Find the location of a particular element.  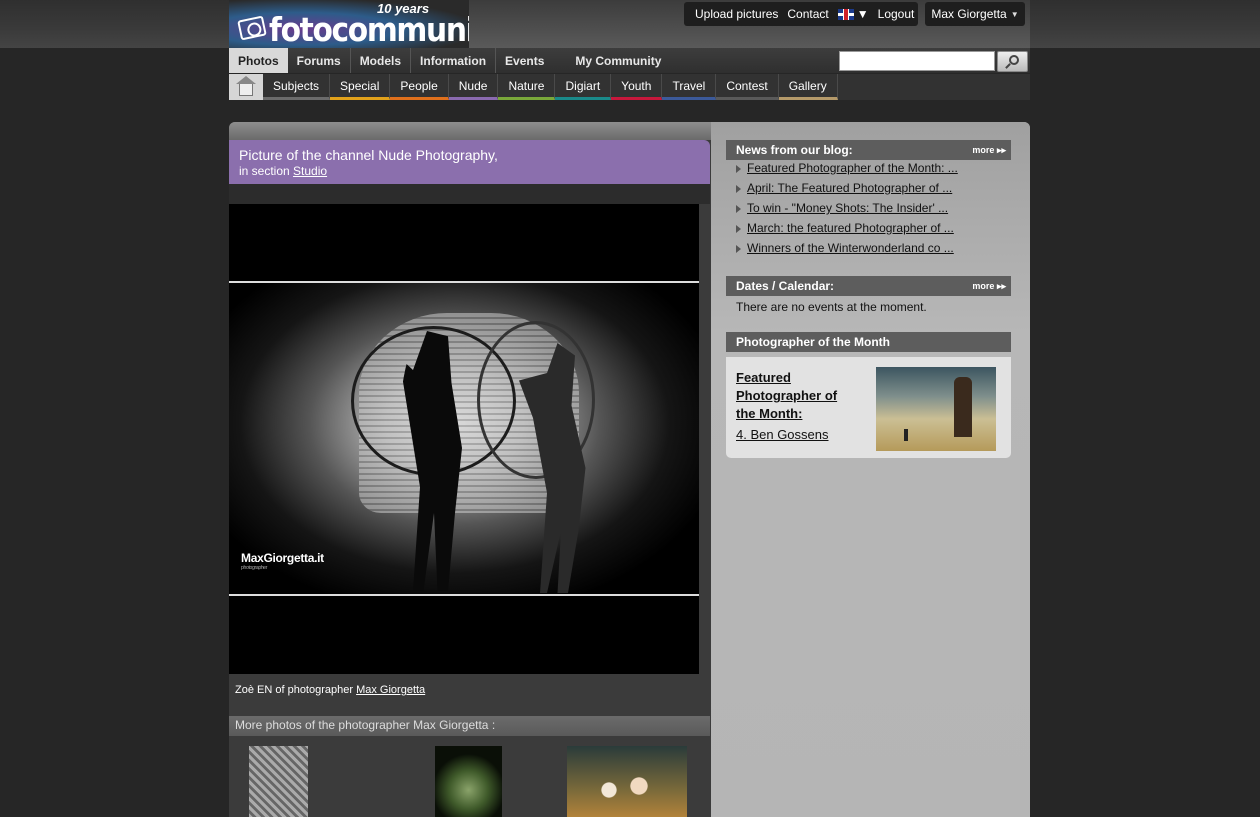

section-link: Studio is located at coordinates (310, 171).